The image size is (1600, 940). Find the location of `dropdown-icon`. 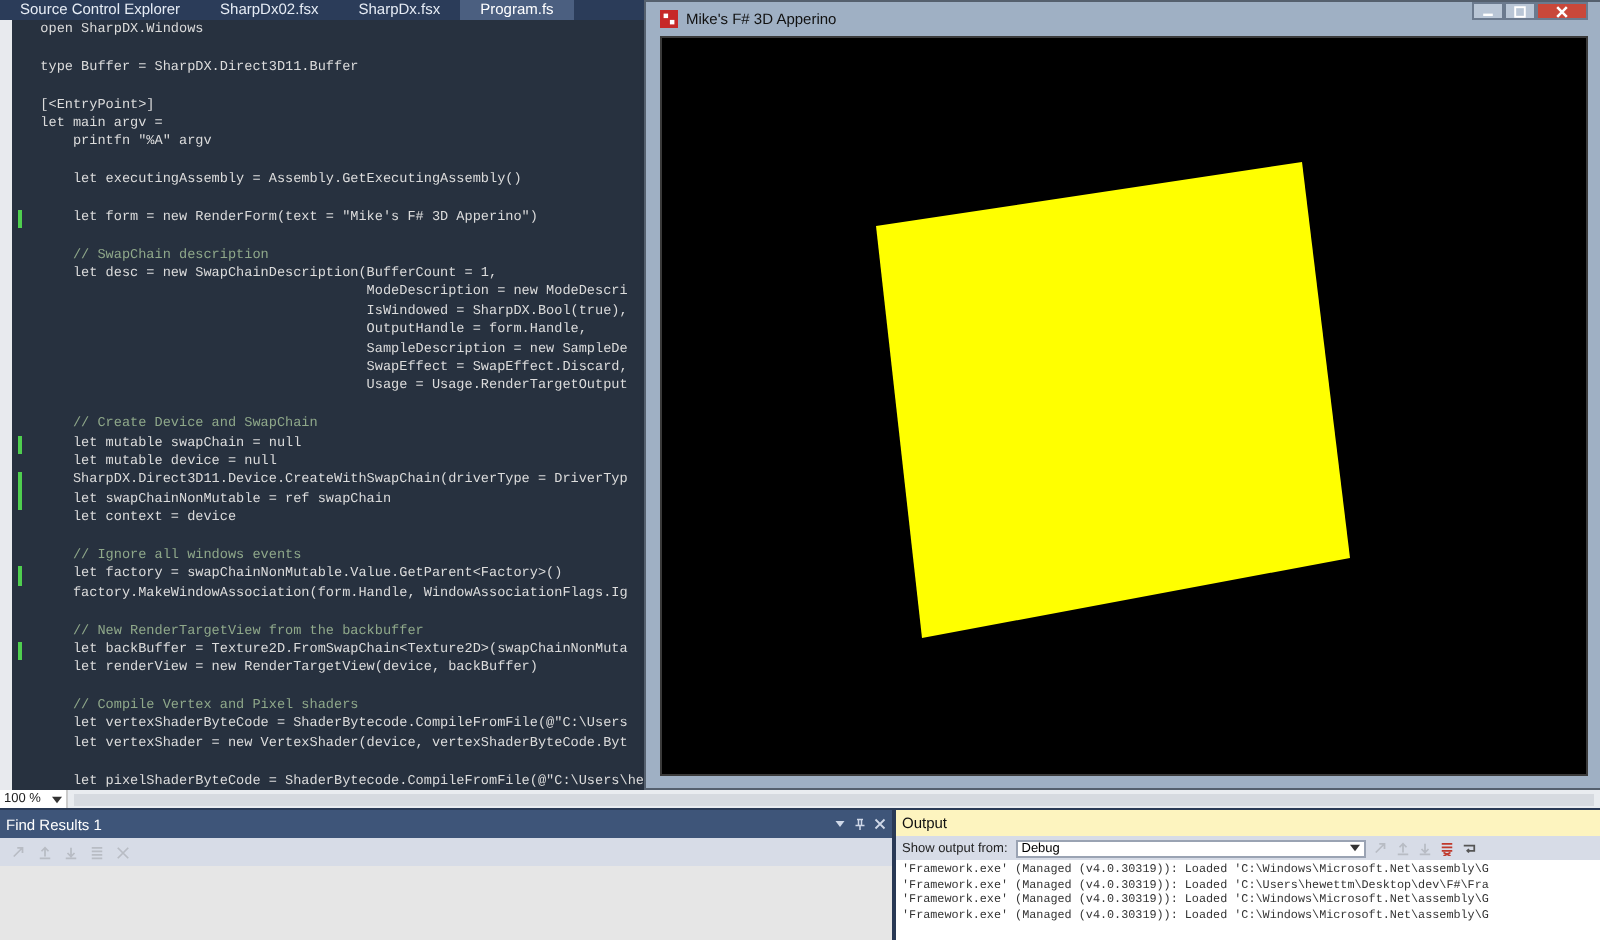

dropdown-icon is located at coordinates (840, 824).